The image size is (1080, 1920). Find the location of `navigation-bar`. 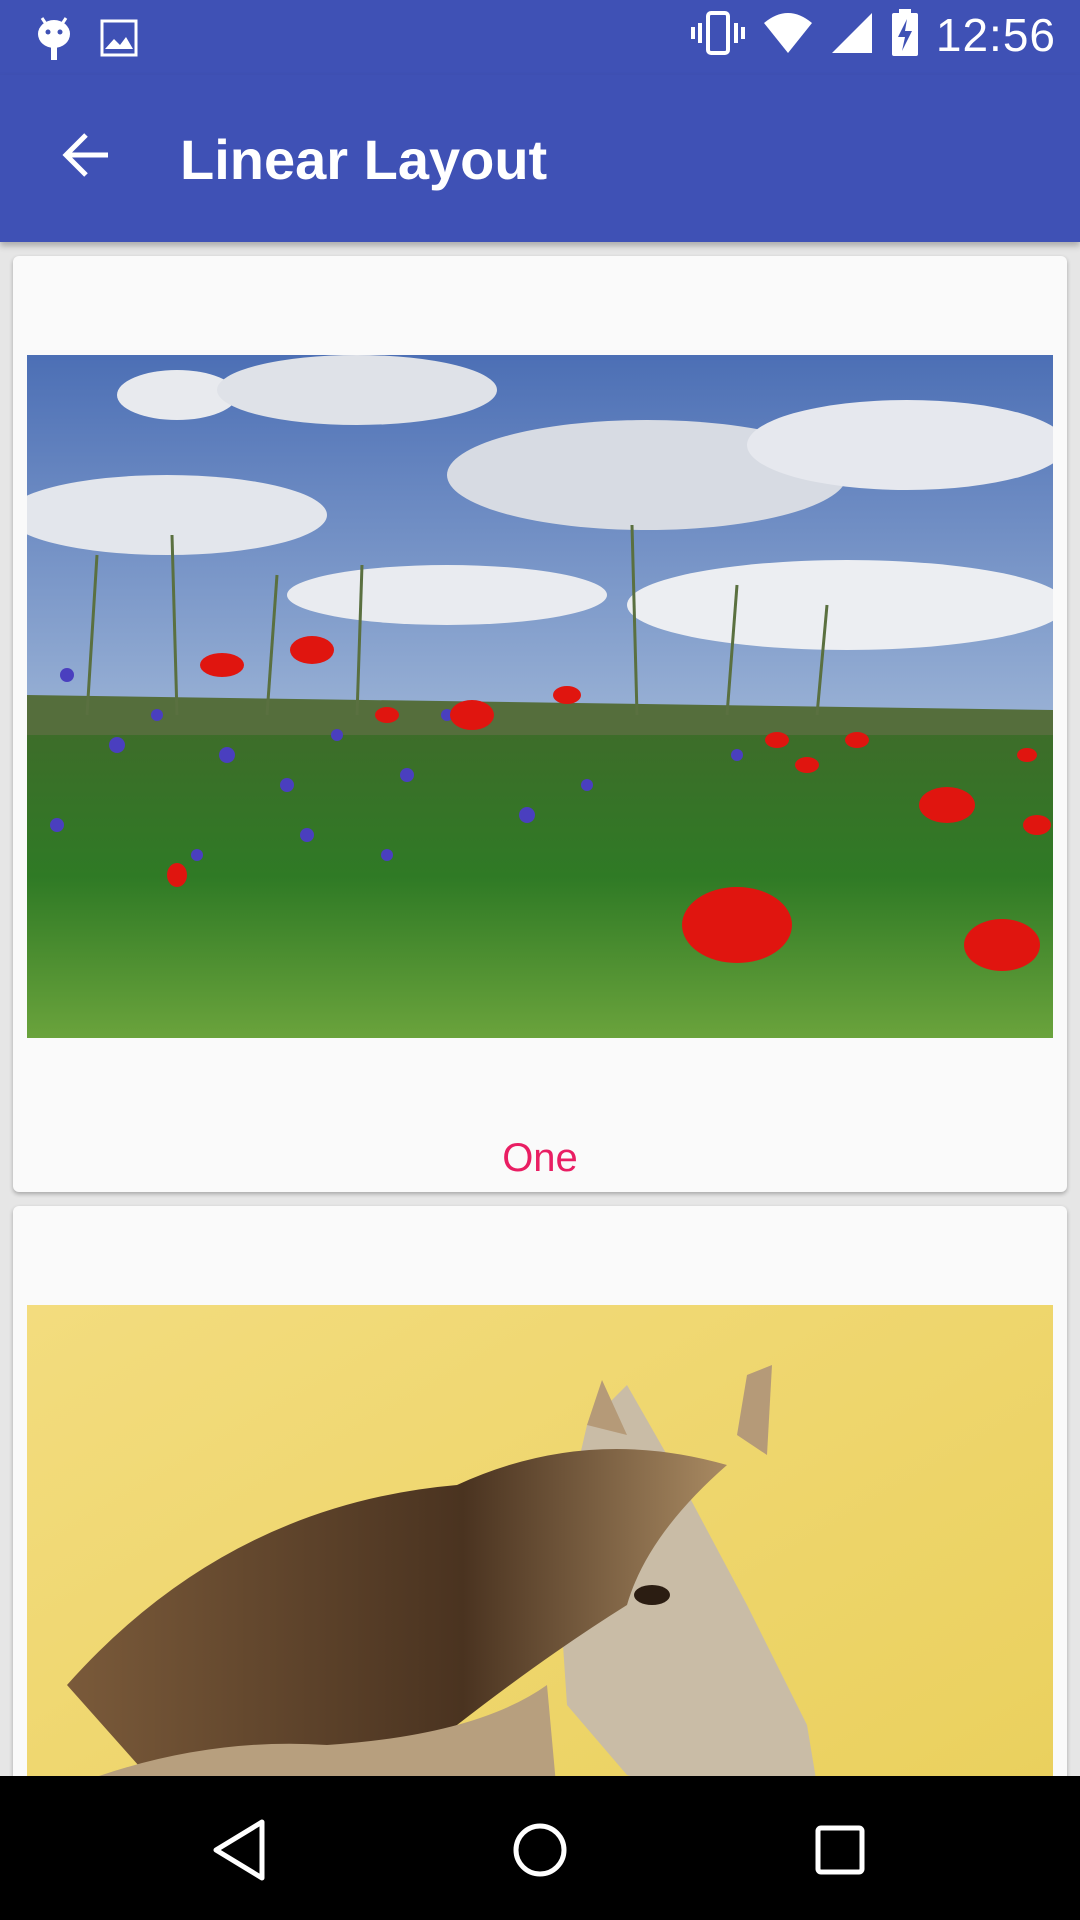

navigation-bar is located at coordinates (540, 1848).